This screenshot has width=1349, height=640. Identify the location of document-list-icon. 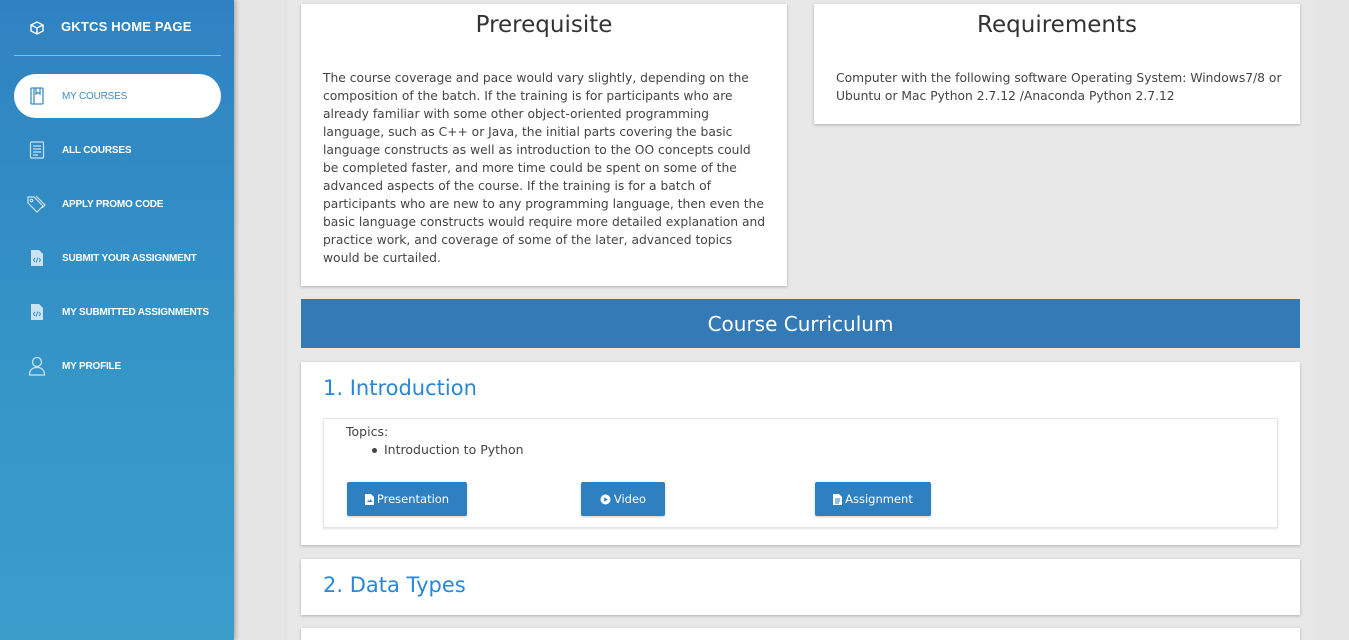
(37, 150).